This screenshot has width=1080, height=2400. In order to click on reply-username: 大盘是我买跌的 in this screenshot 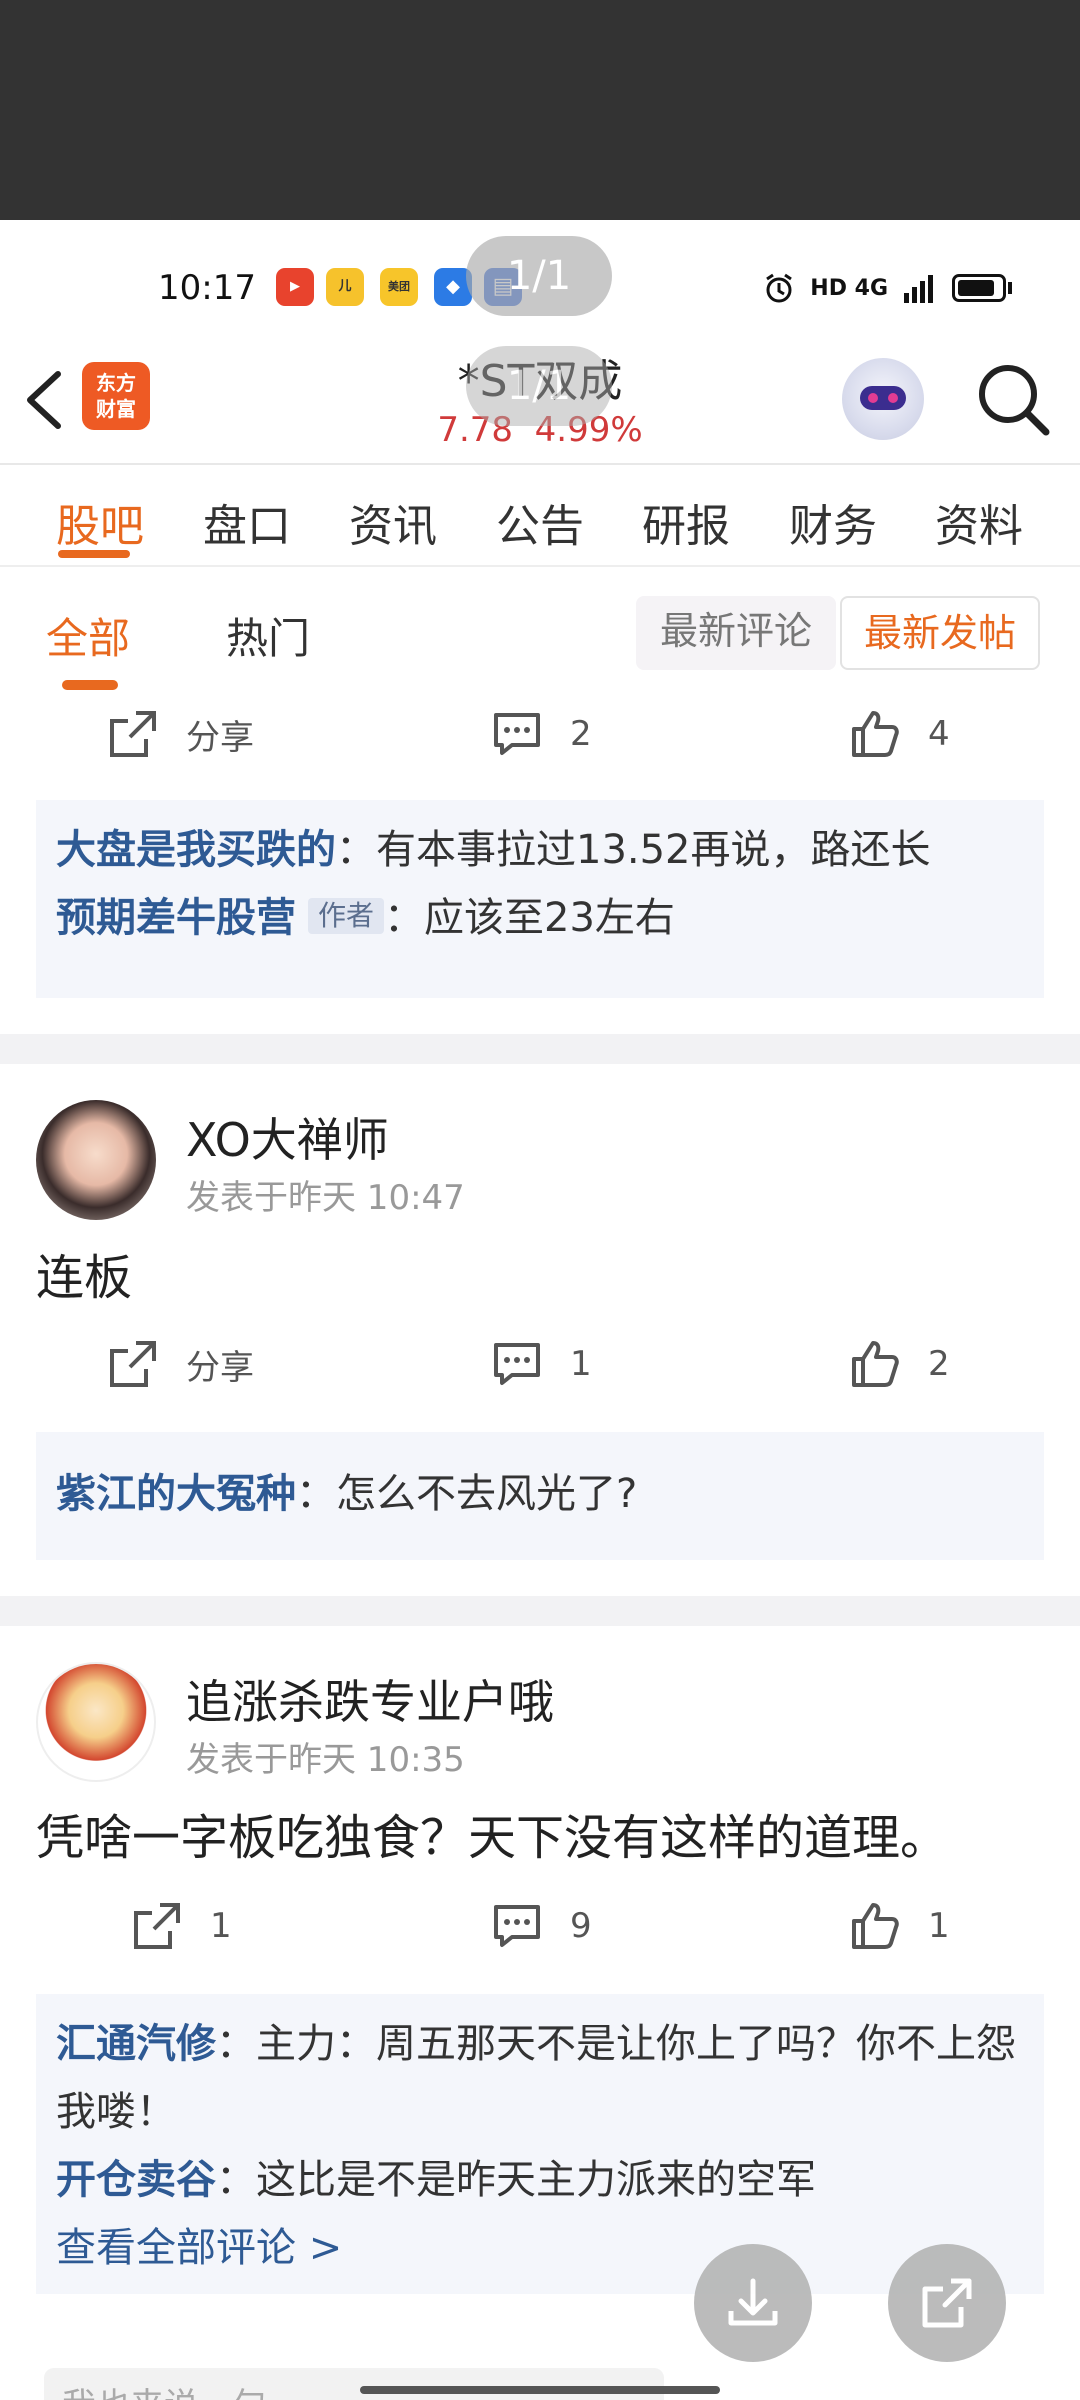, I will do `click(196, 850)`.